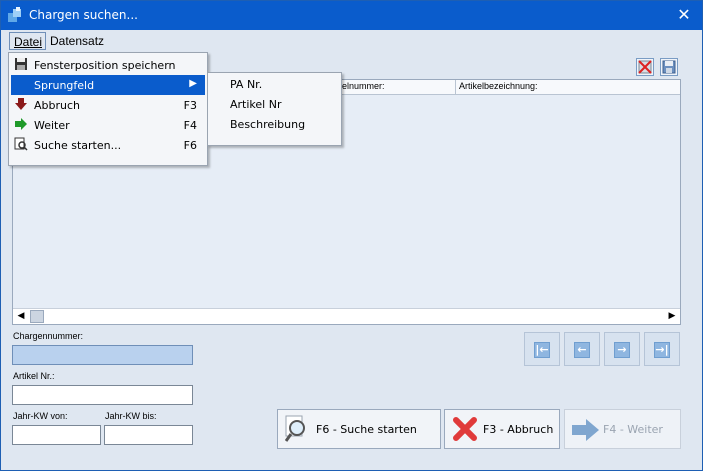 The width and height of the screenshot is (703, 471). I want to click on next-record-button: →, so click(622, 349).